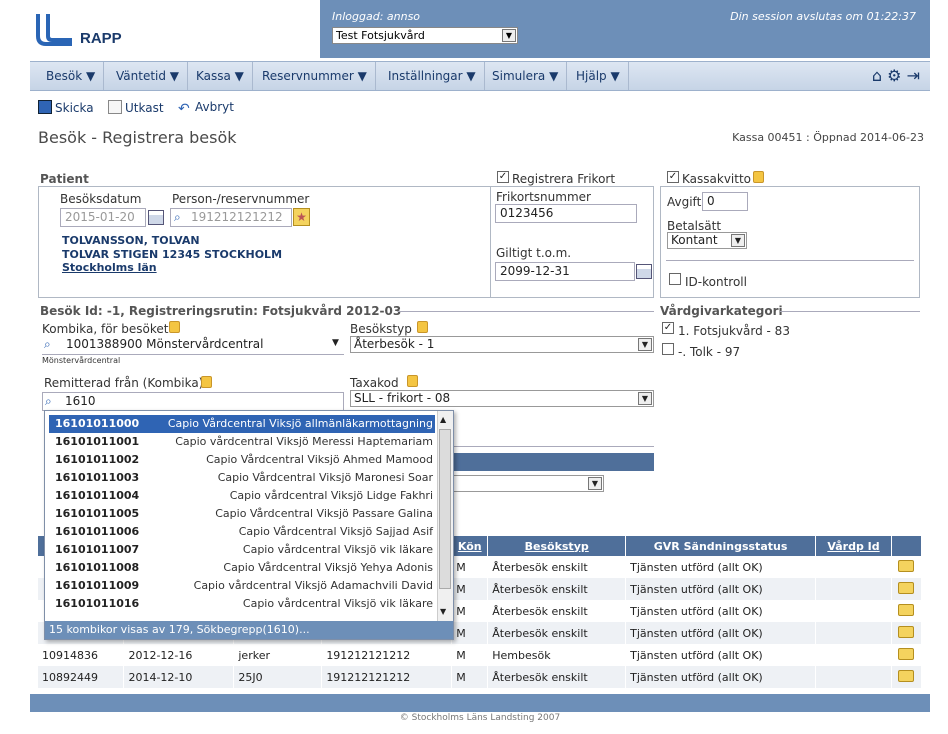 The image size is (948, 734). What do you see at coordinates (175, 29) in the screenshot?
I see `logo: RAPP` at bounding box center [175, 29].